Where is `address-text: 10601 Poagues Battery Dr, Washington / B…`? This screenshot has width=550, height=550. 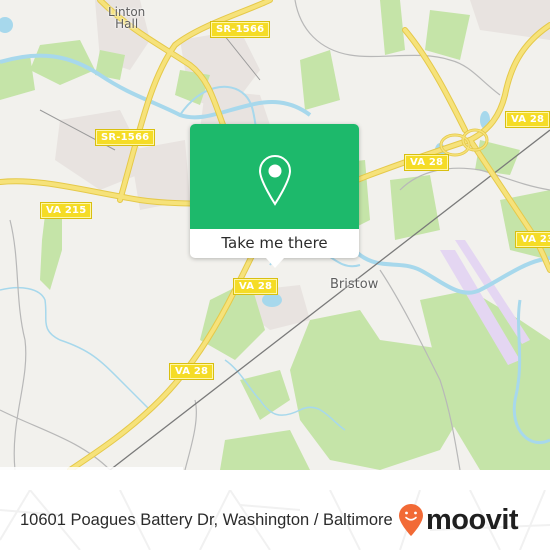
address-text: 10601 Poagues Battery Dr, Washington / B… is located at coordinates (206, 520).